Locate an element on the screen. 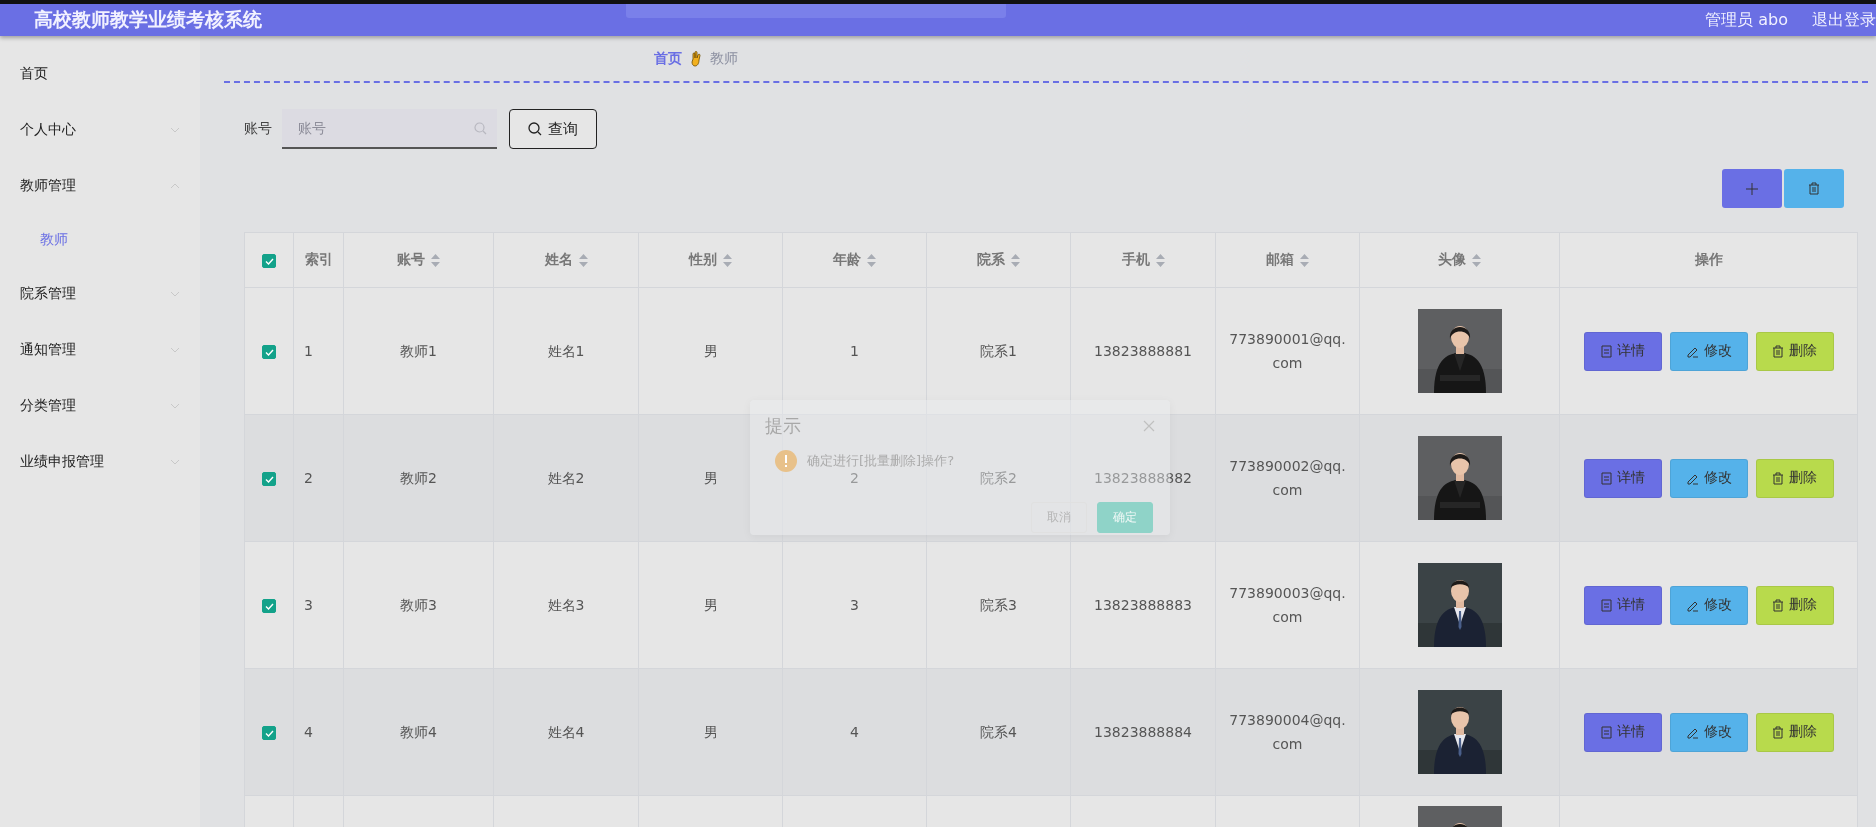  add-button is located at coordinates (1752, 188).